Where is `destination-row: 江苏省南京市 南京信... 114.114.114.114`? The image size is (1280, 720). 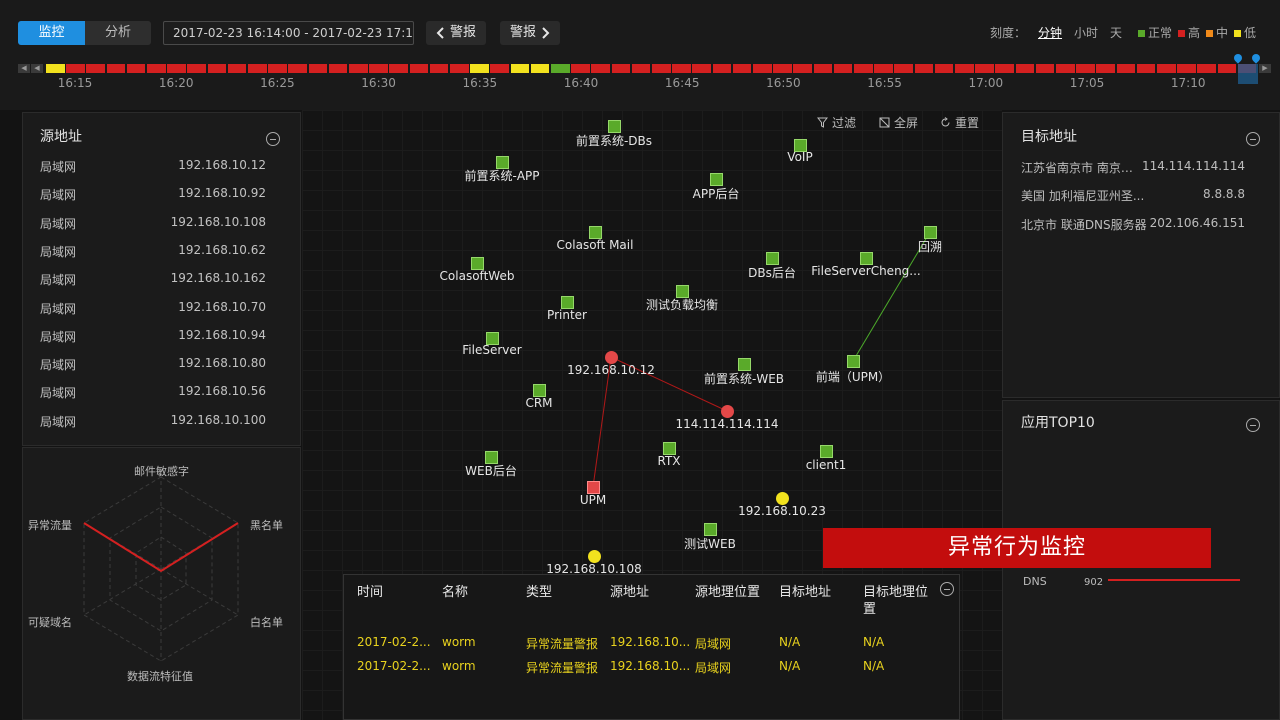
destination-row: 江苏省南京市 南京信... 114.114.114.114 is located at coordinates (1133, 167).